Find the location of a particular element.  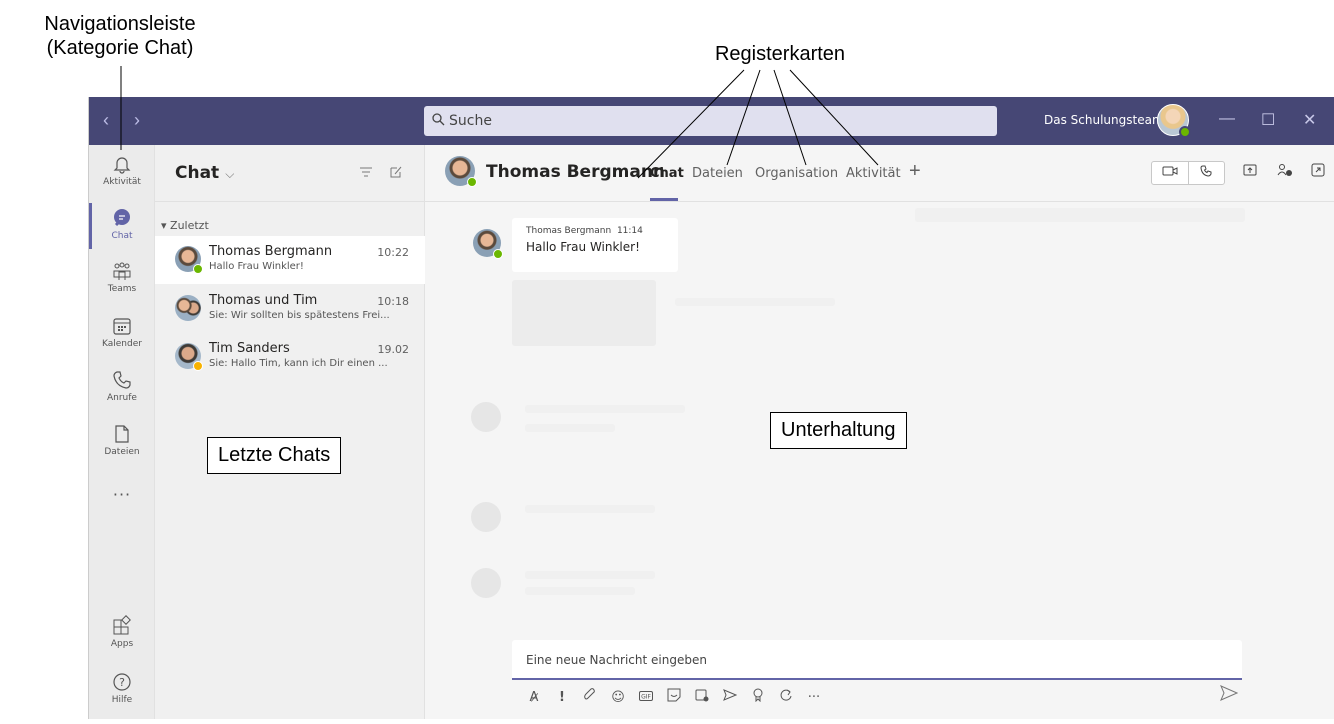

search-input: Suche is located at coordinates (710, 121).